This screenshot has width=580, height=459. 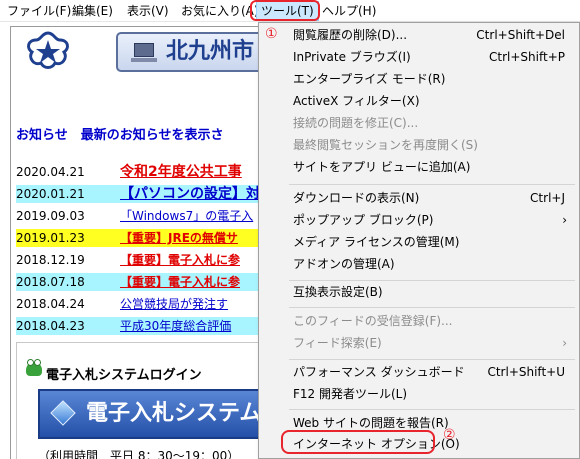 I want to click on news-item: 2018.04.23 平成30年度総合評価, so click(x=141, y=326).